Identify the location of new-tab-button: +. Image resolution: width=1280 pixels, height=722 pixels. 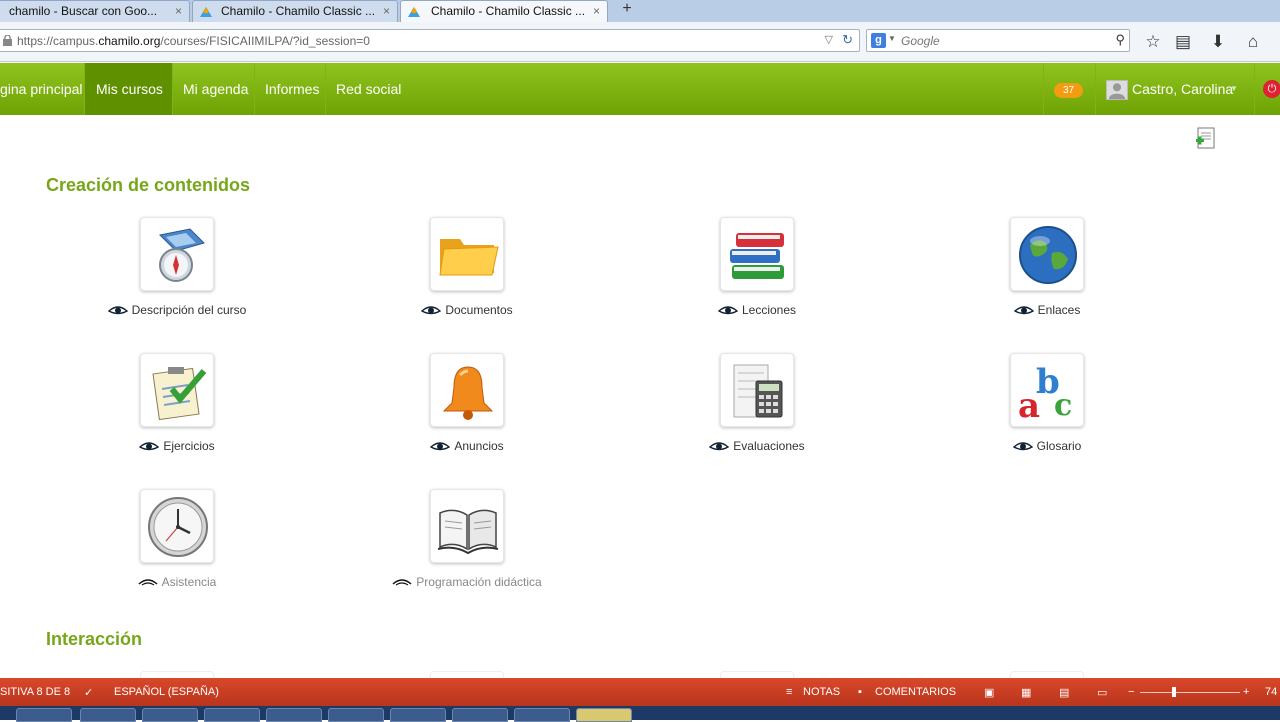
(627, 9).